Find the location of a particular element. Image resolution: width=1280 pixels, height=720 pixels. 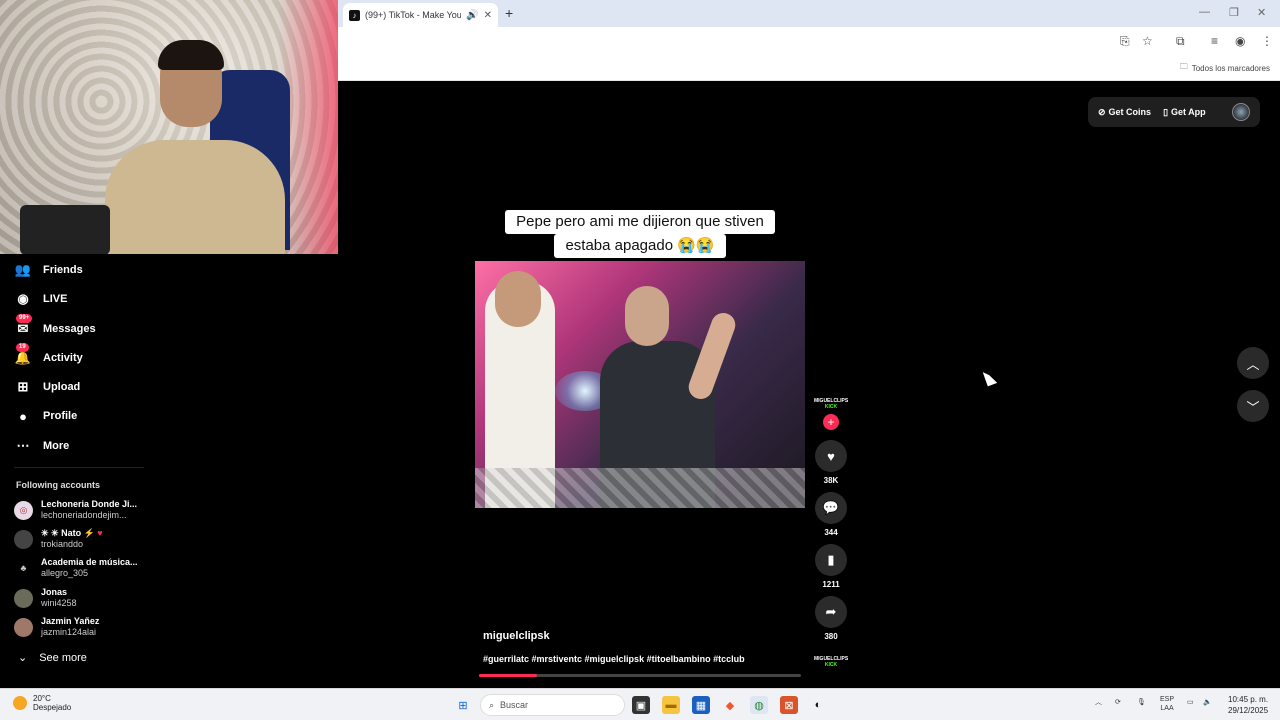

comment-button: 💬 344 is located at coordinates (831, 514).